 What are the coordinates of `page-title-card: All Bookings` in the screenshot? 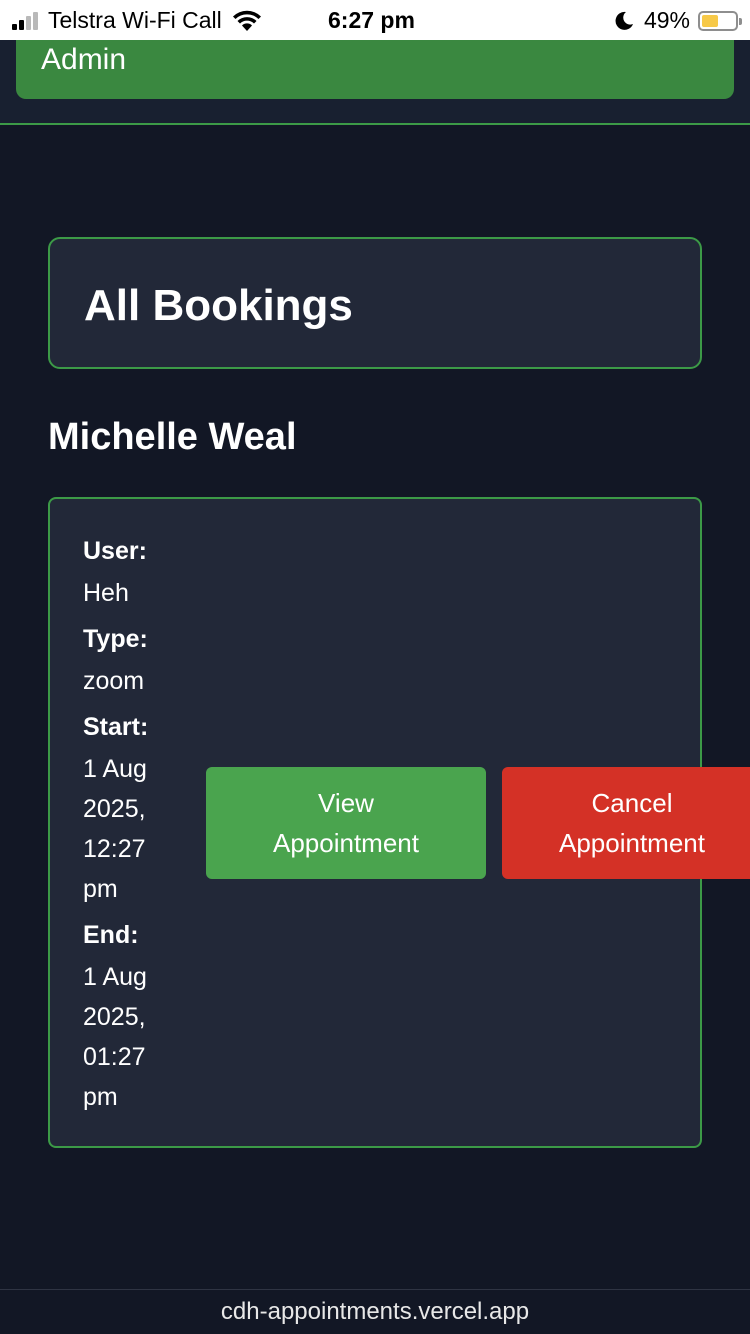 It's located at (375, 303).